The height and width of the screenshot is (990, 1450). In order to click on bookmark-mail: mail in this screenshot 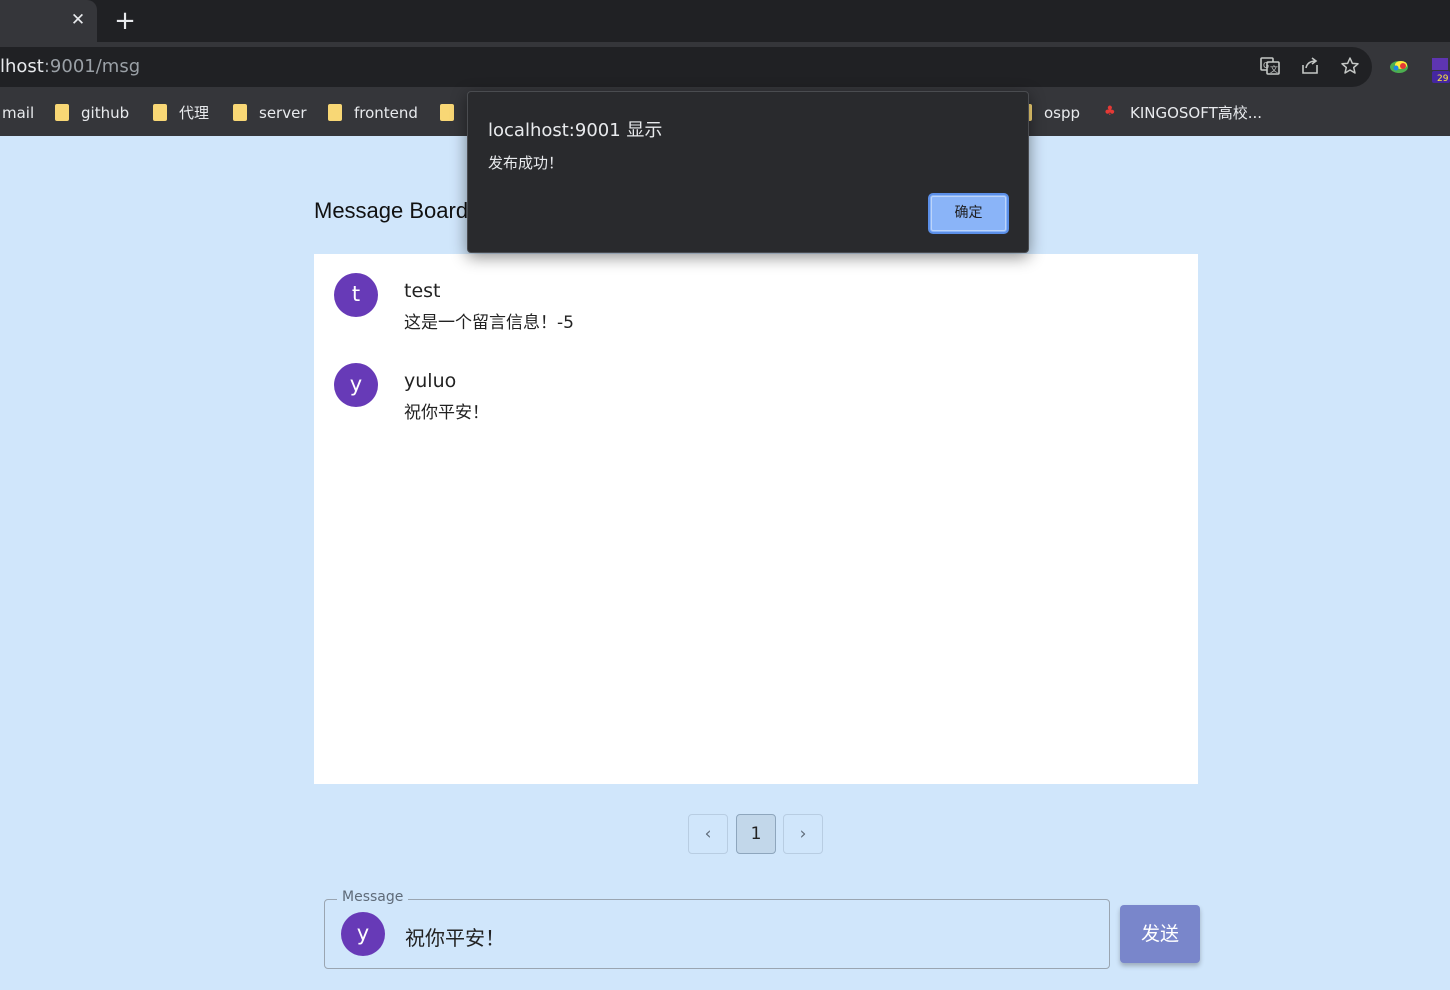, I will do `click(18, 114)`.